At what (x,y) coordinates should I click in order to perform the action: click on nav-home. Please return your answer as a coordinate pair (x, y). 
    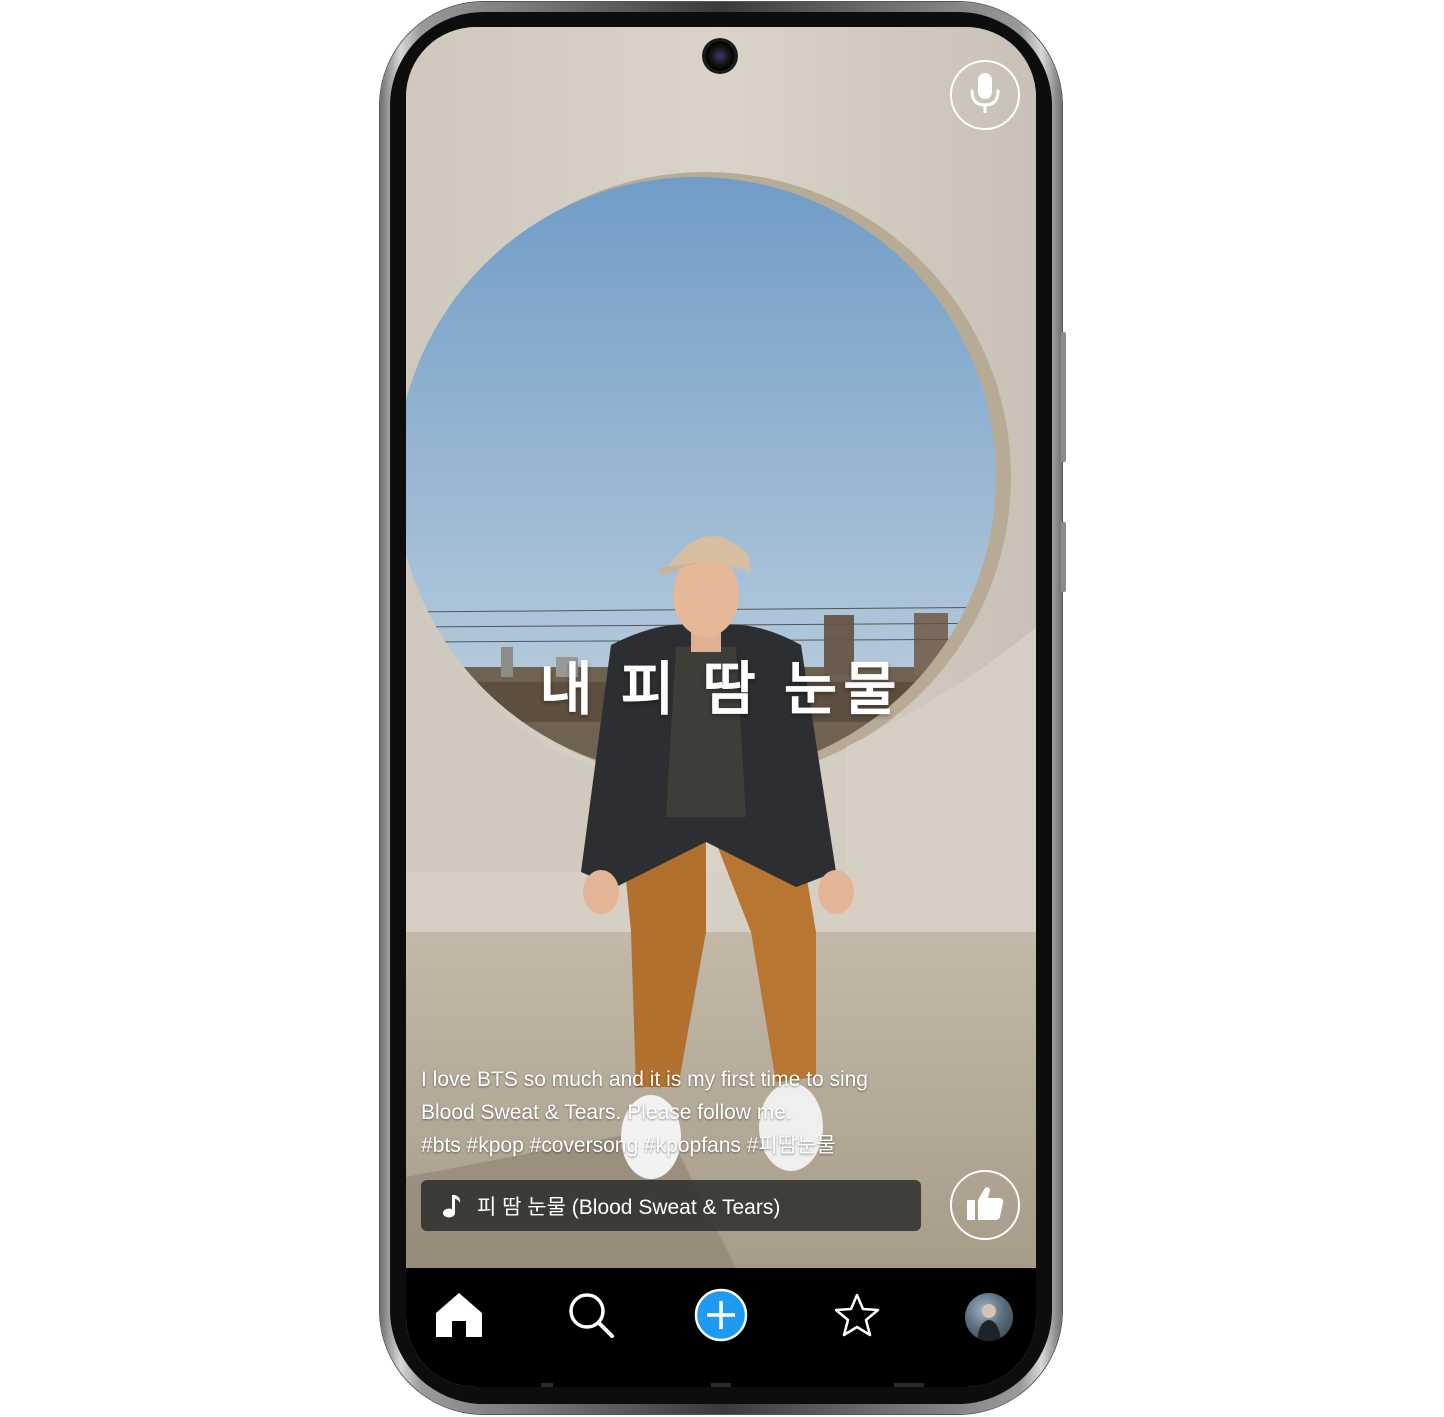
    Looking at the image, I should click on (459, 1317).